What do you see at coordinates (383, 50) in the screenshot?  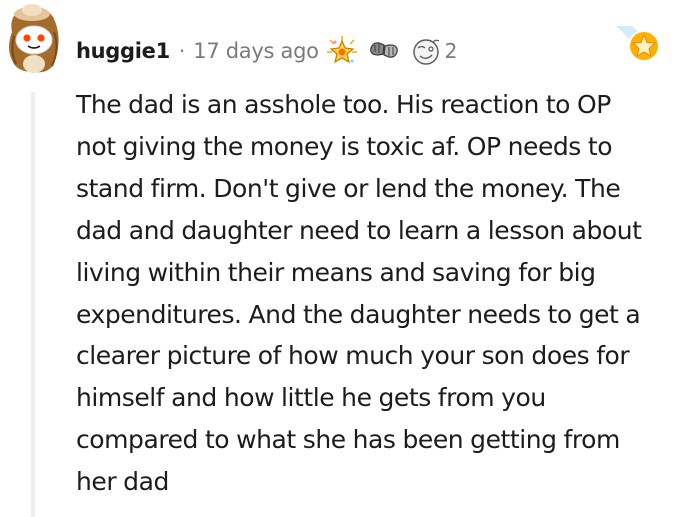 I see `fist-bump-award-icon` at bounding box center [383, 50].